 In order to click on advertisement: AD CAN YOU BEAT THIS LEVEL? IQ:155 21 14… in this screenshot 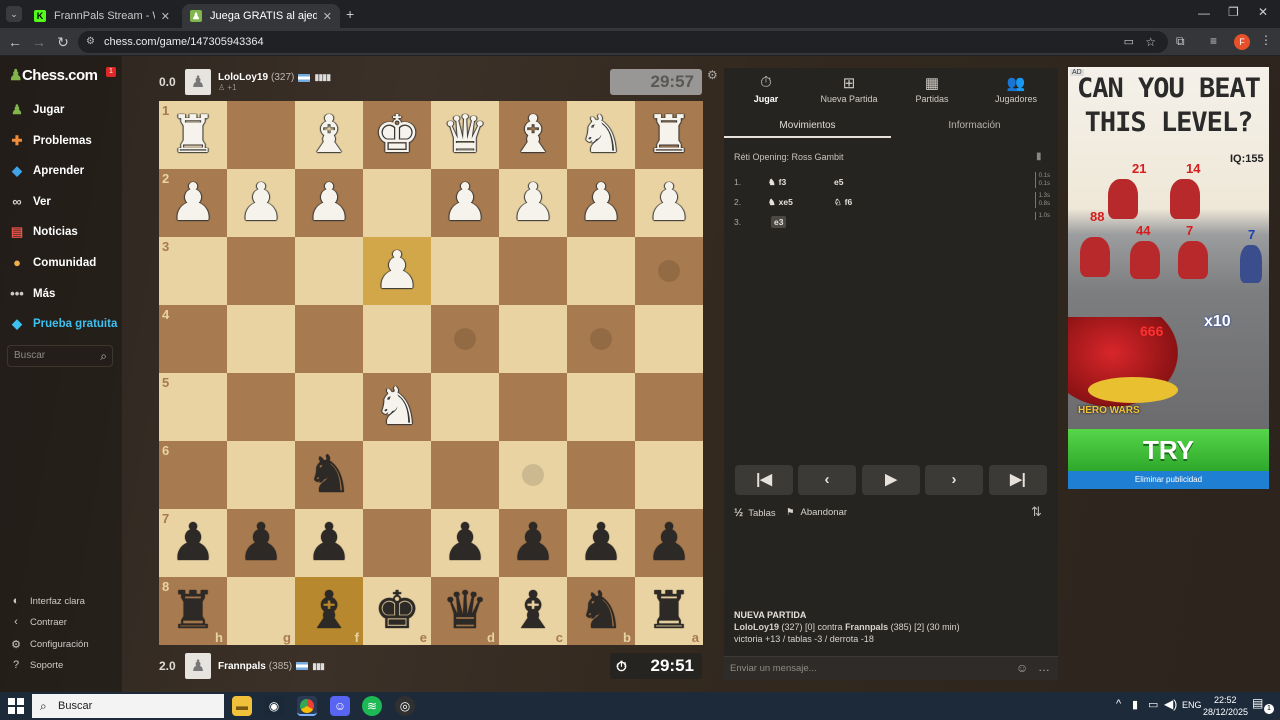, I will do `click(1168, 278)`.